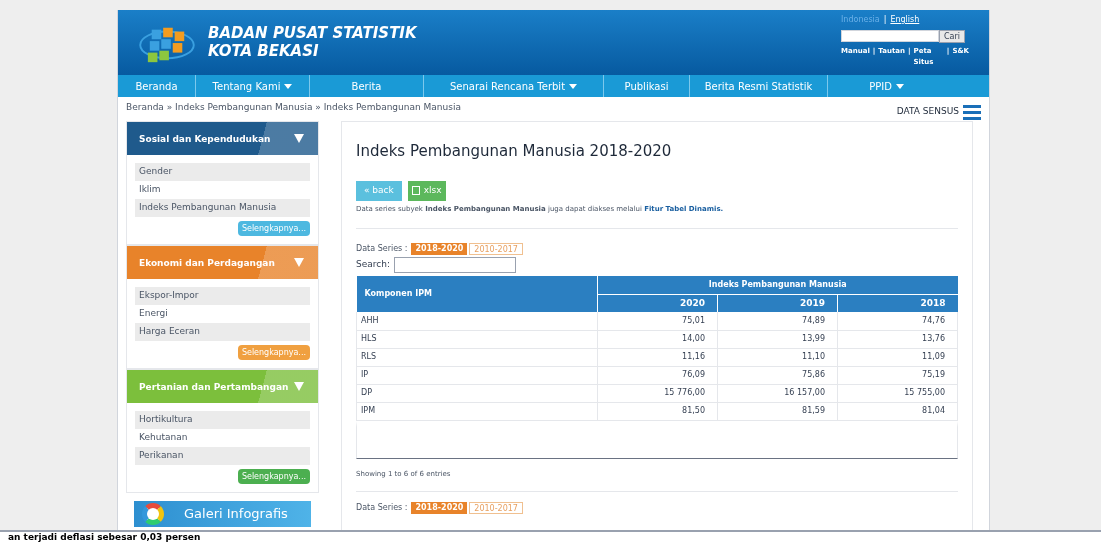  Describe the element at coordinates (222, 138) in the screenshot. I see `category-header: Sosial dan Kependudukan` at that location.